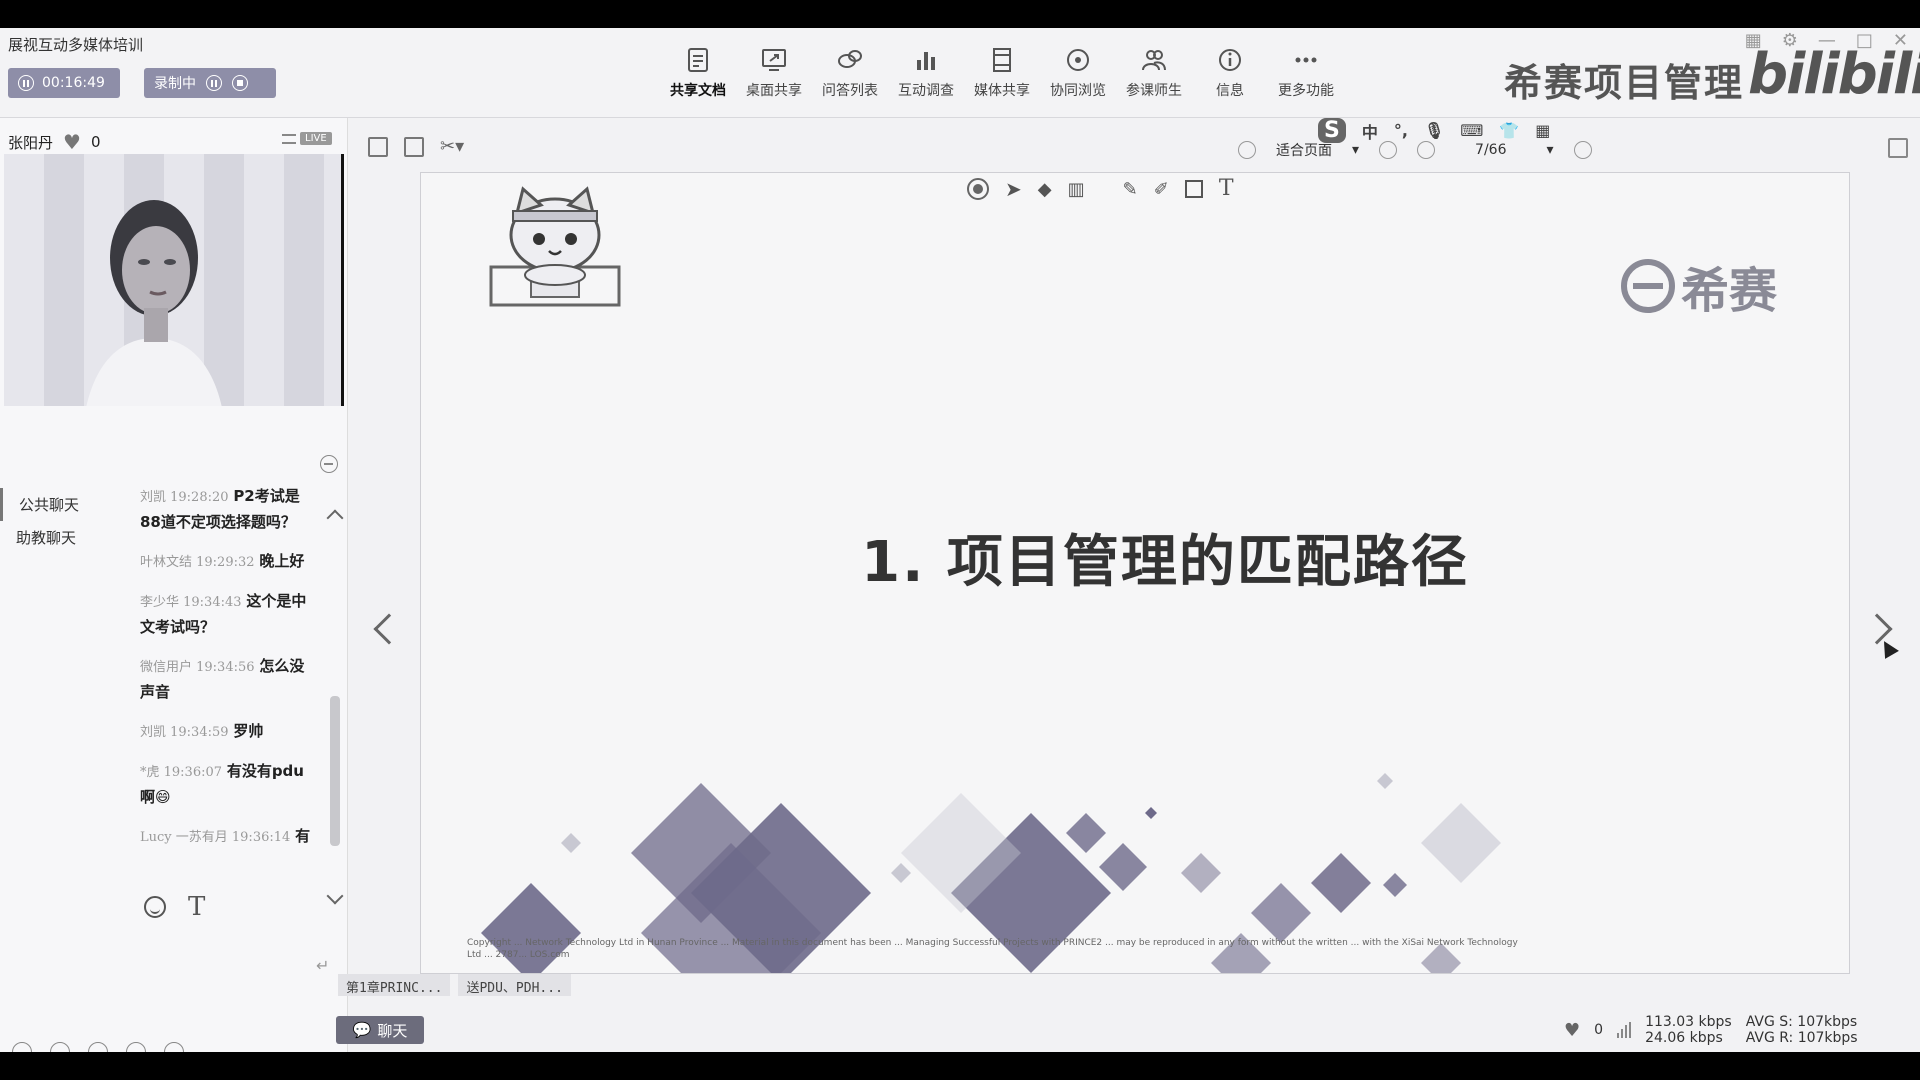 The height and width of the screenshot is (1080, 1920). Describe the element at coordinates (64, 83) in the screenshot. I see `session-timer: 00:16:49` at that location.